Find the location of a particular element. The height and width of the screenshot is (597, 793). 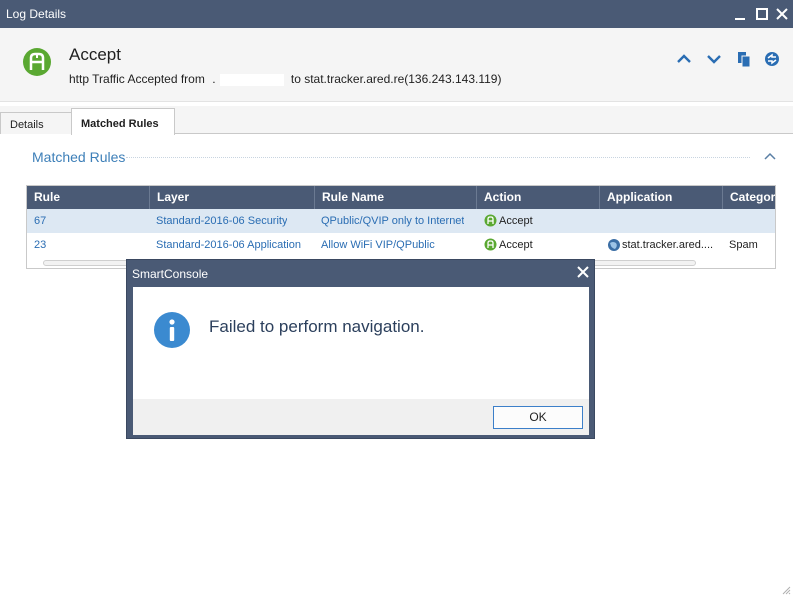

cell-layer: Standard-2016-06 Application is located at coordinates (228, 245).